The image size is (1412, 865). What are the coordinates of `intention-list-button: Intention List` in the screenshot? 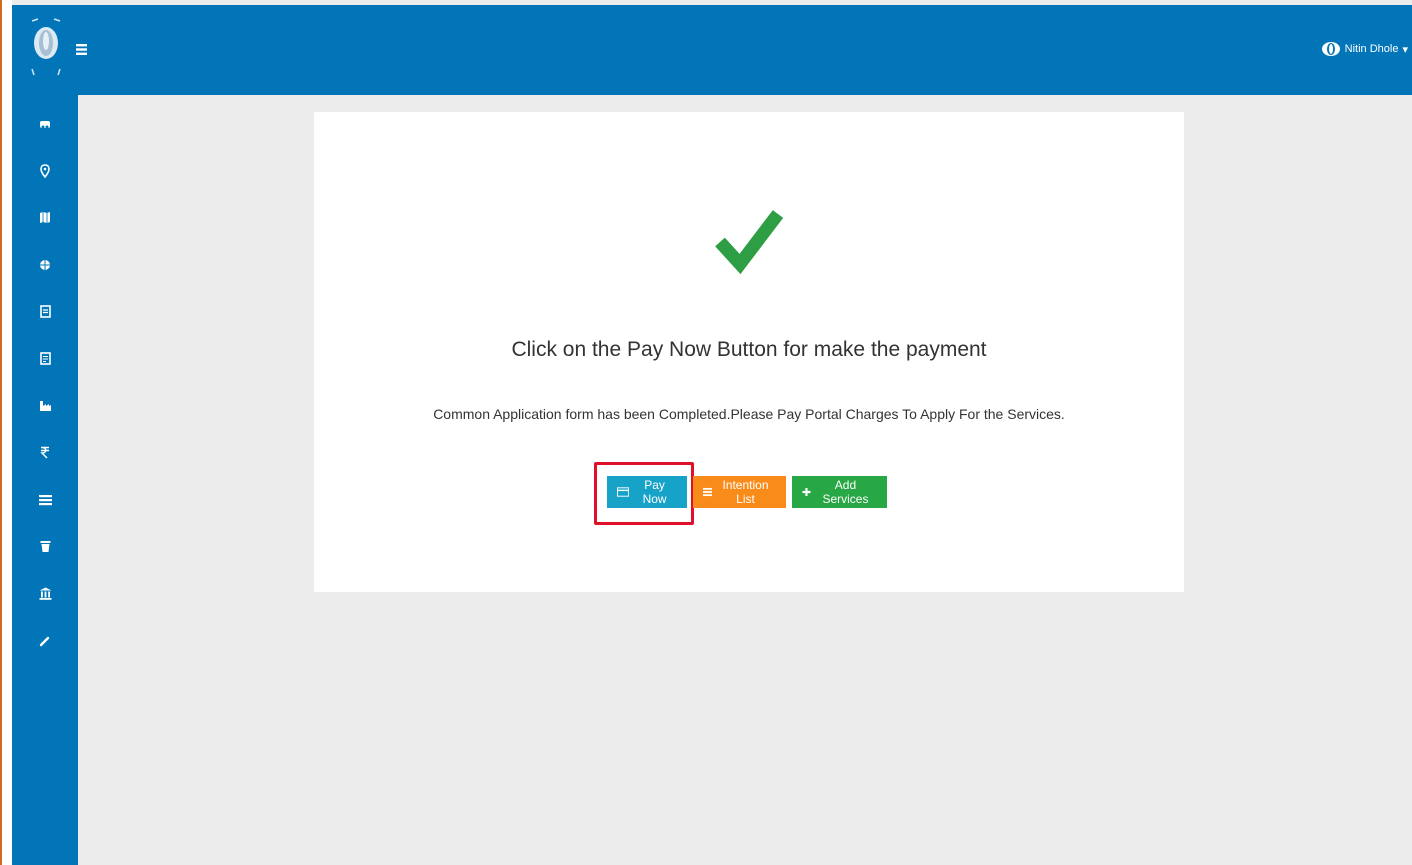 It's located at (739, 492).